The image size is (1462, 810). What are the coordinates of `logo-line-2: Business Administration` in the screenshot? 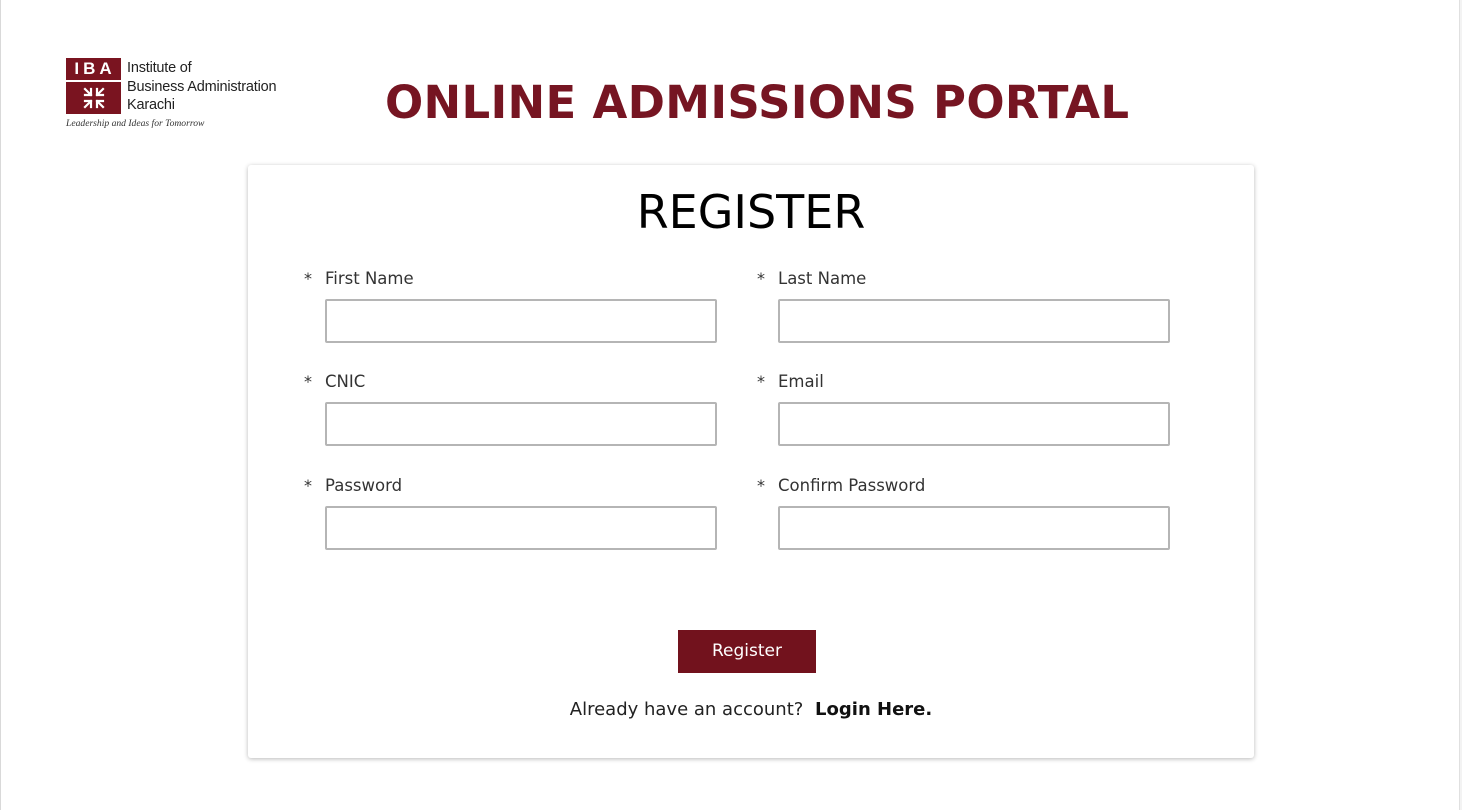 It's located at (202, 86).